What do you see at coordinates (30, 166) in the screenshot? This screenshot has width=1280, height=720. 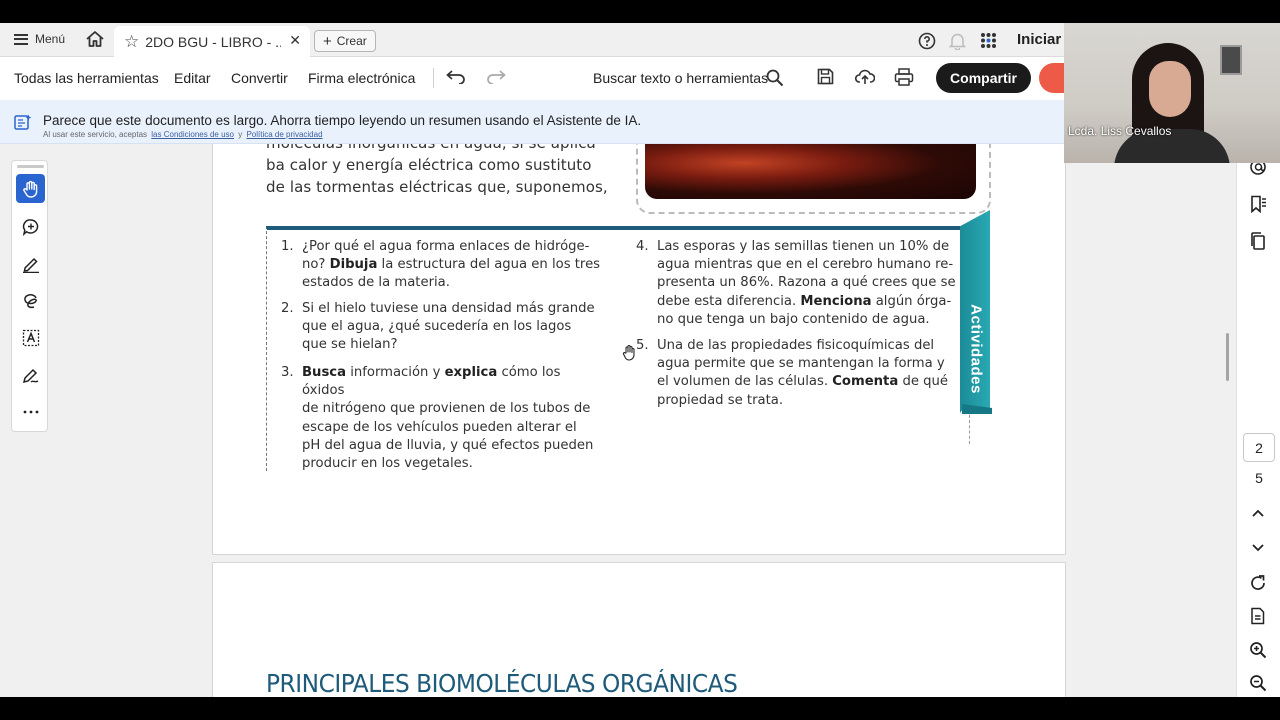 I see `rail-drag-handle` at bounding box center [30, 166].